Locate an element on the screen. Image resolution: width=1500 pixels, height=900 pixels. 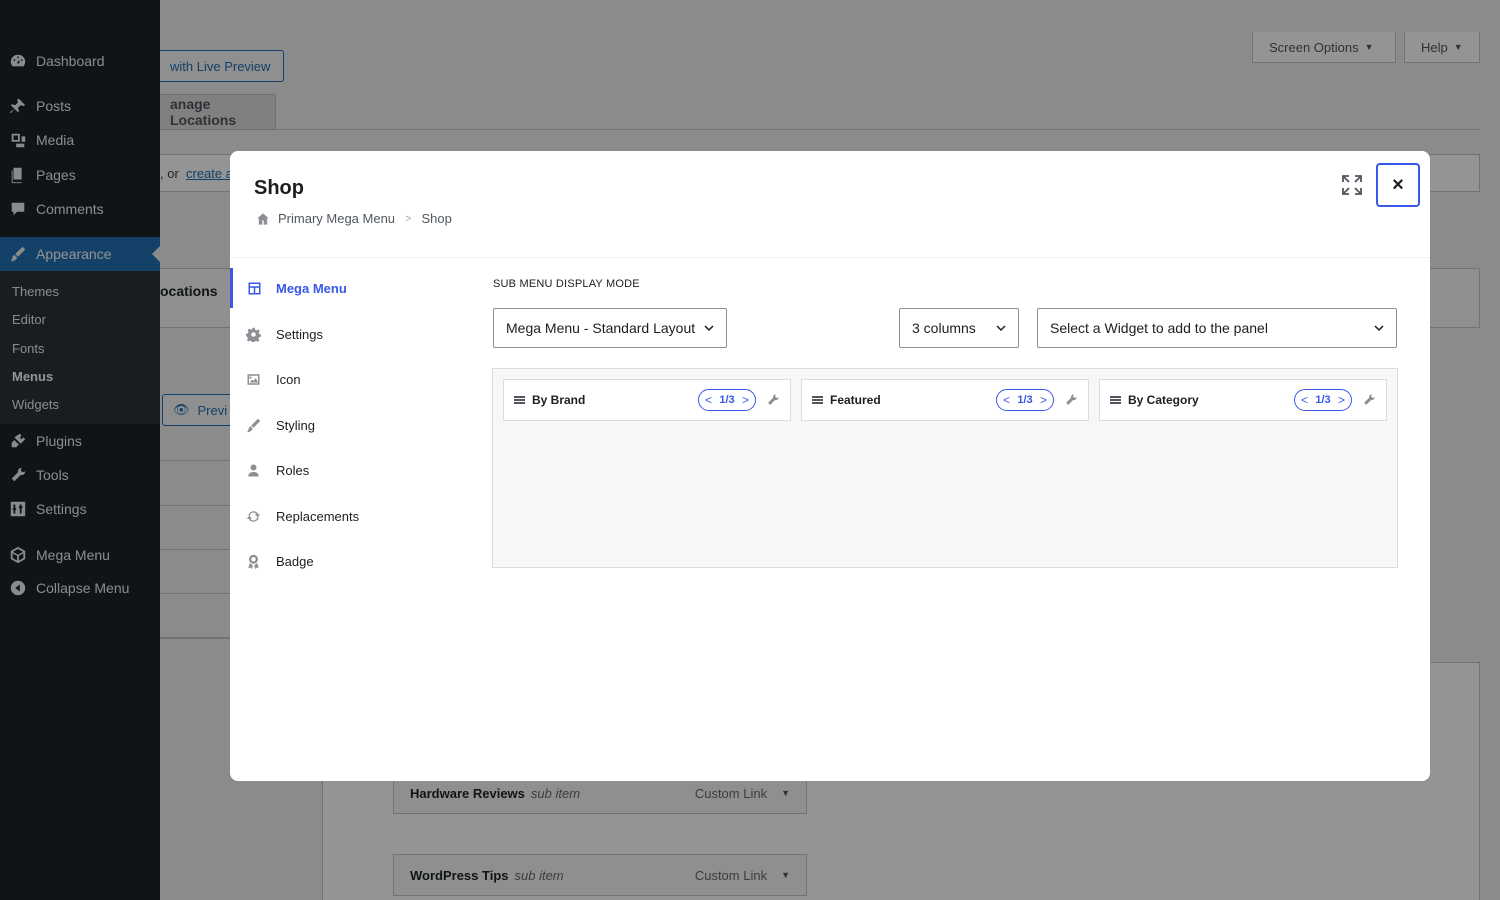
nav-item-roles: Roles is located at coordinates (350, 470).